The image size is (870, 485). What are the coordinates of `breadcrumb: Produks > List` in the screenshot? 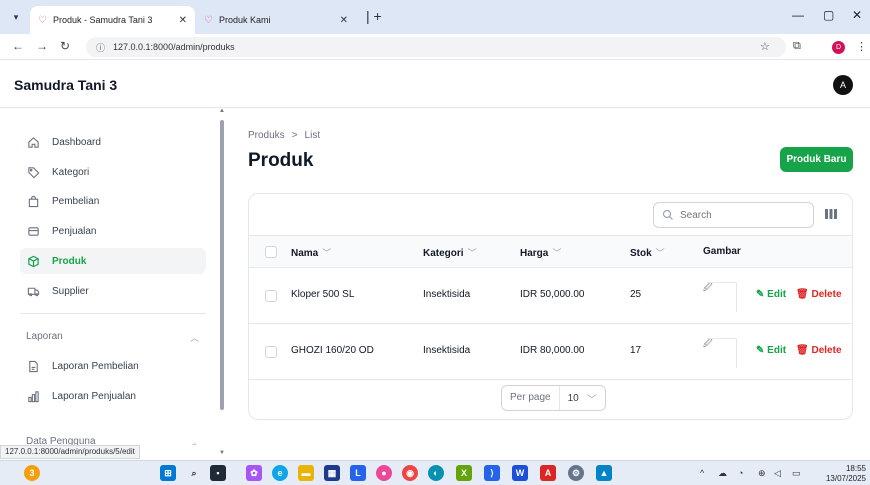 It's located at (284, 135).